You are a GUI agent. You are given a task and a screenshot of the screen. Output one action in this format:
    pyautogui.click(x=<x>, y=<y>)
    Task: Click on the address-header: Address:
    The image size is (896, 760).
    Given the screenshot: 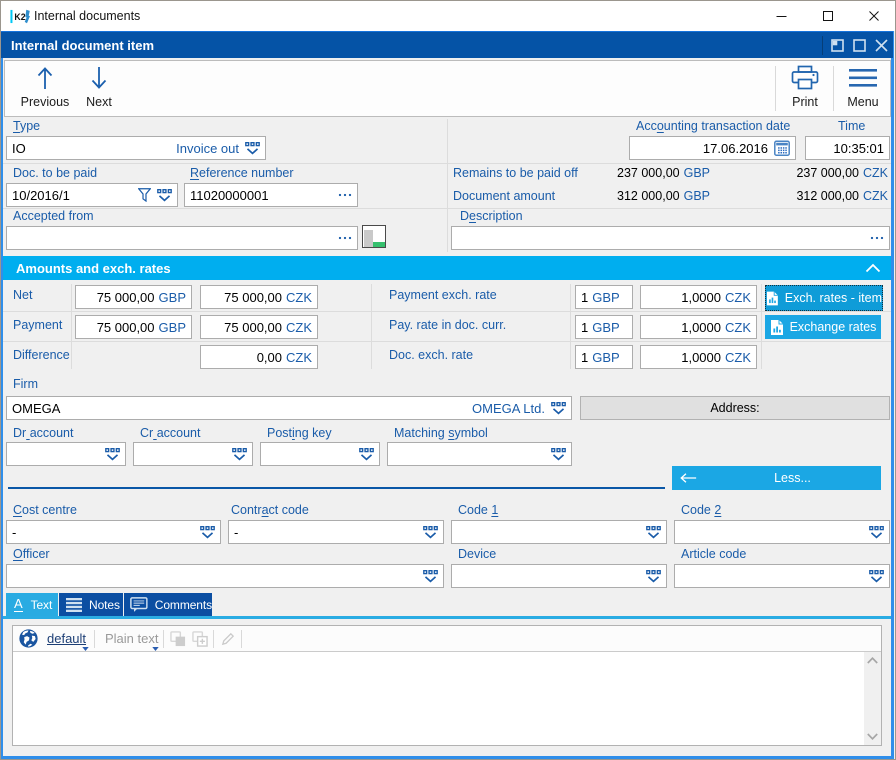 What is the action you would take?
    pyautogui.click(x=735, y=408)
    